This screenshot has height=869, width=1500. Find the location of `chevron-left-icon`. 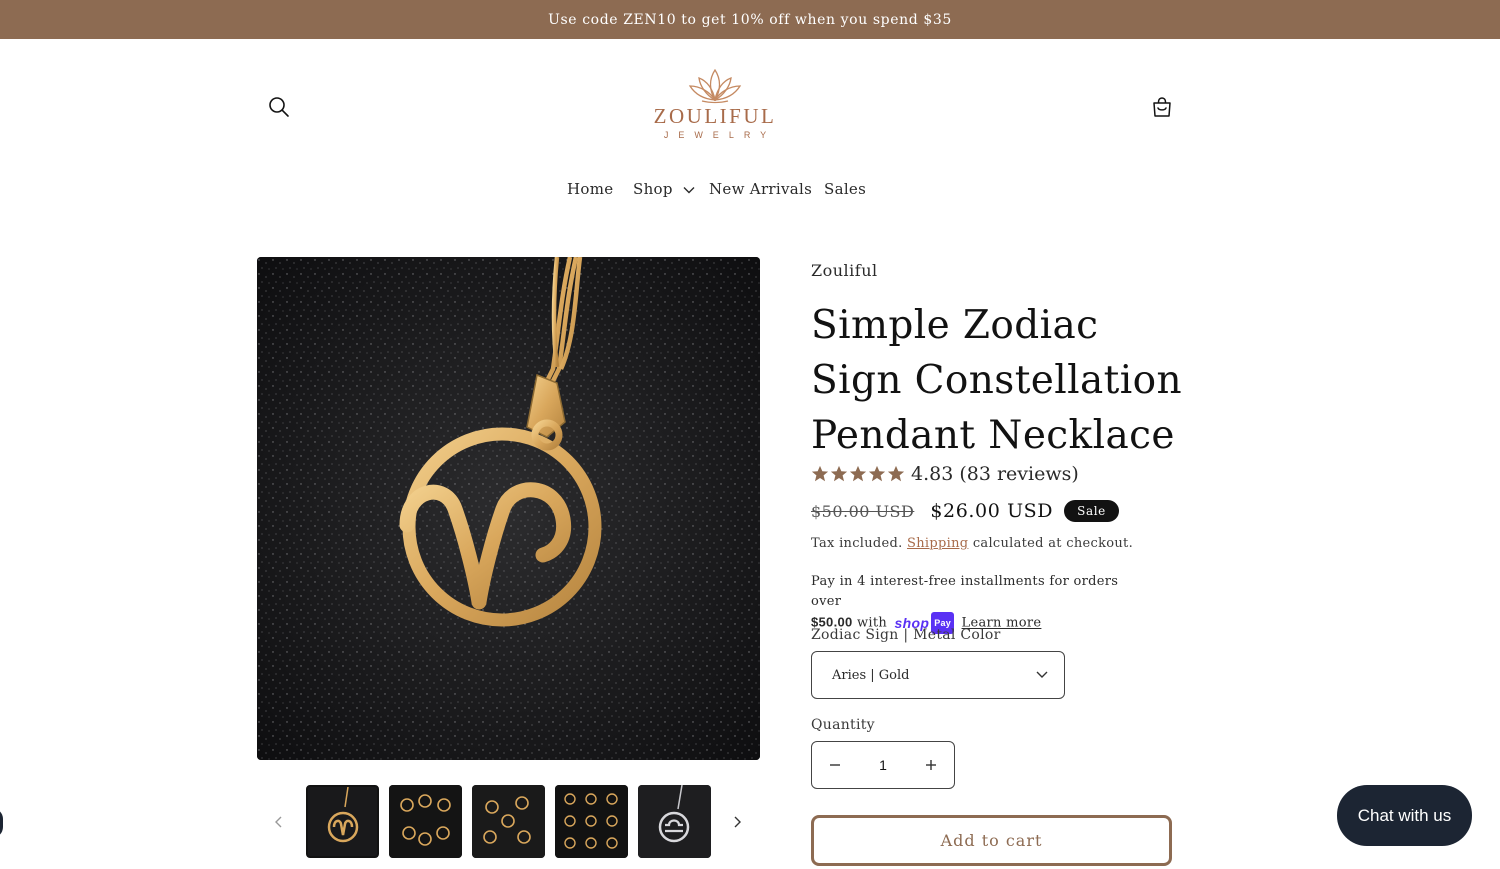

chevron-left-icon is located at coordinates (278, 822).